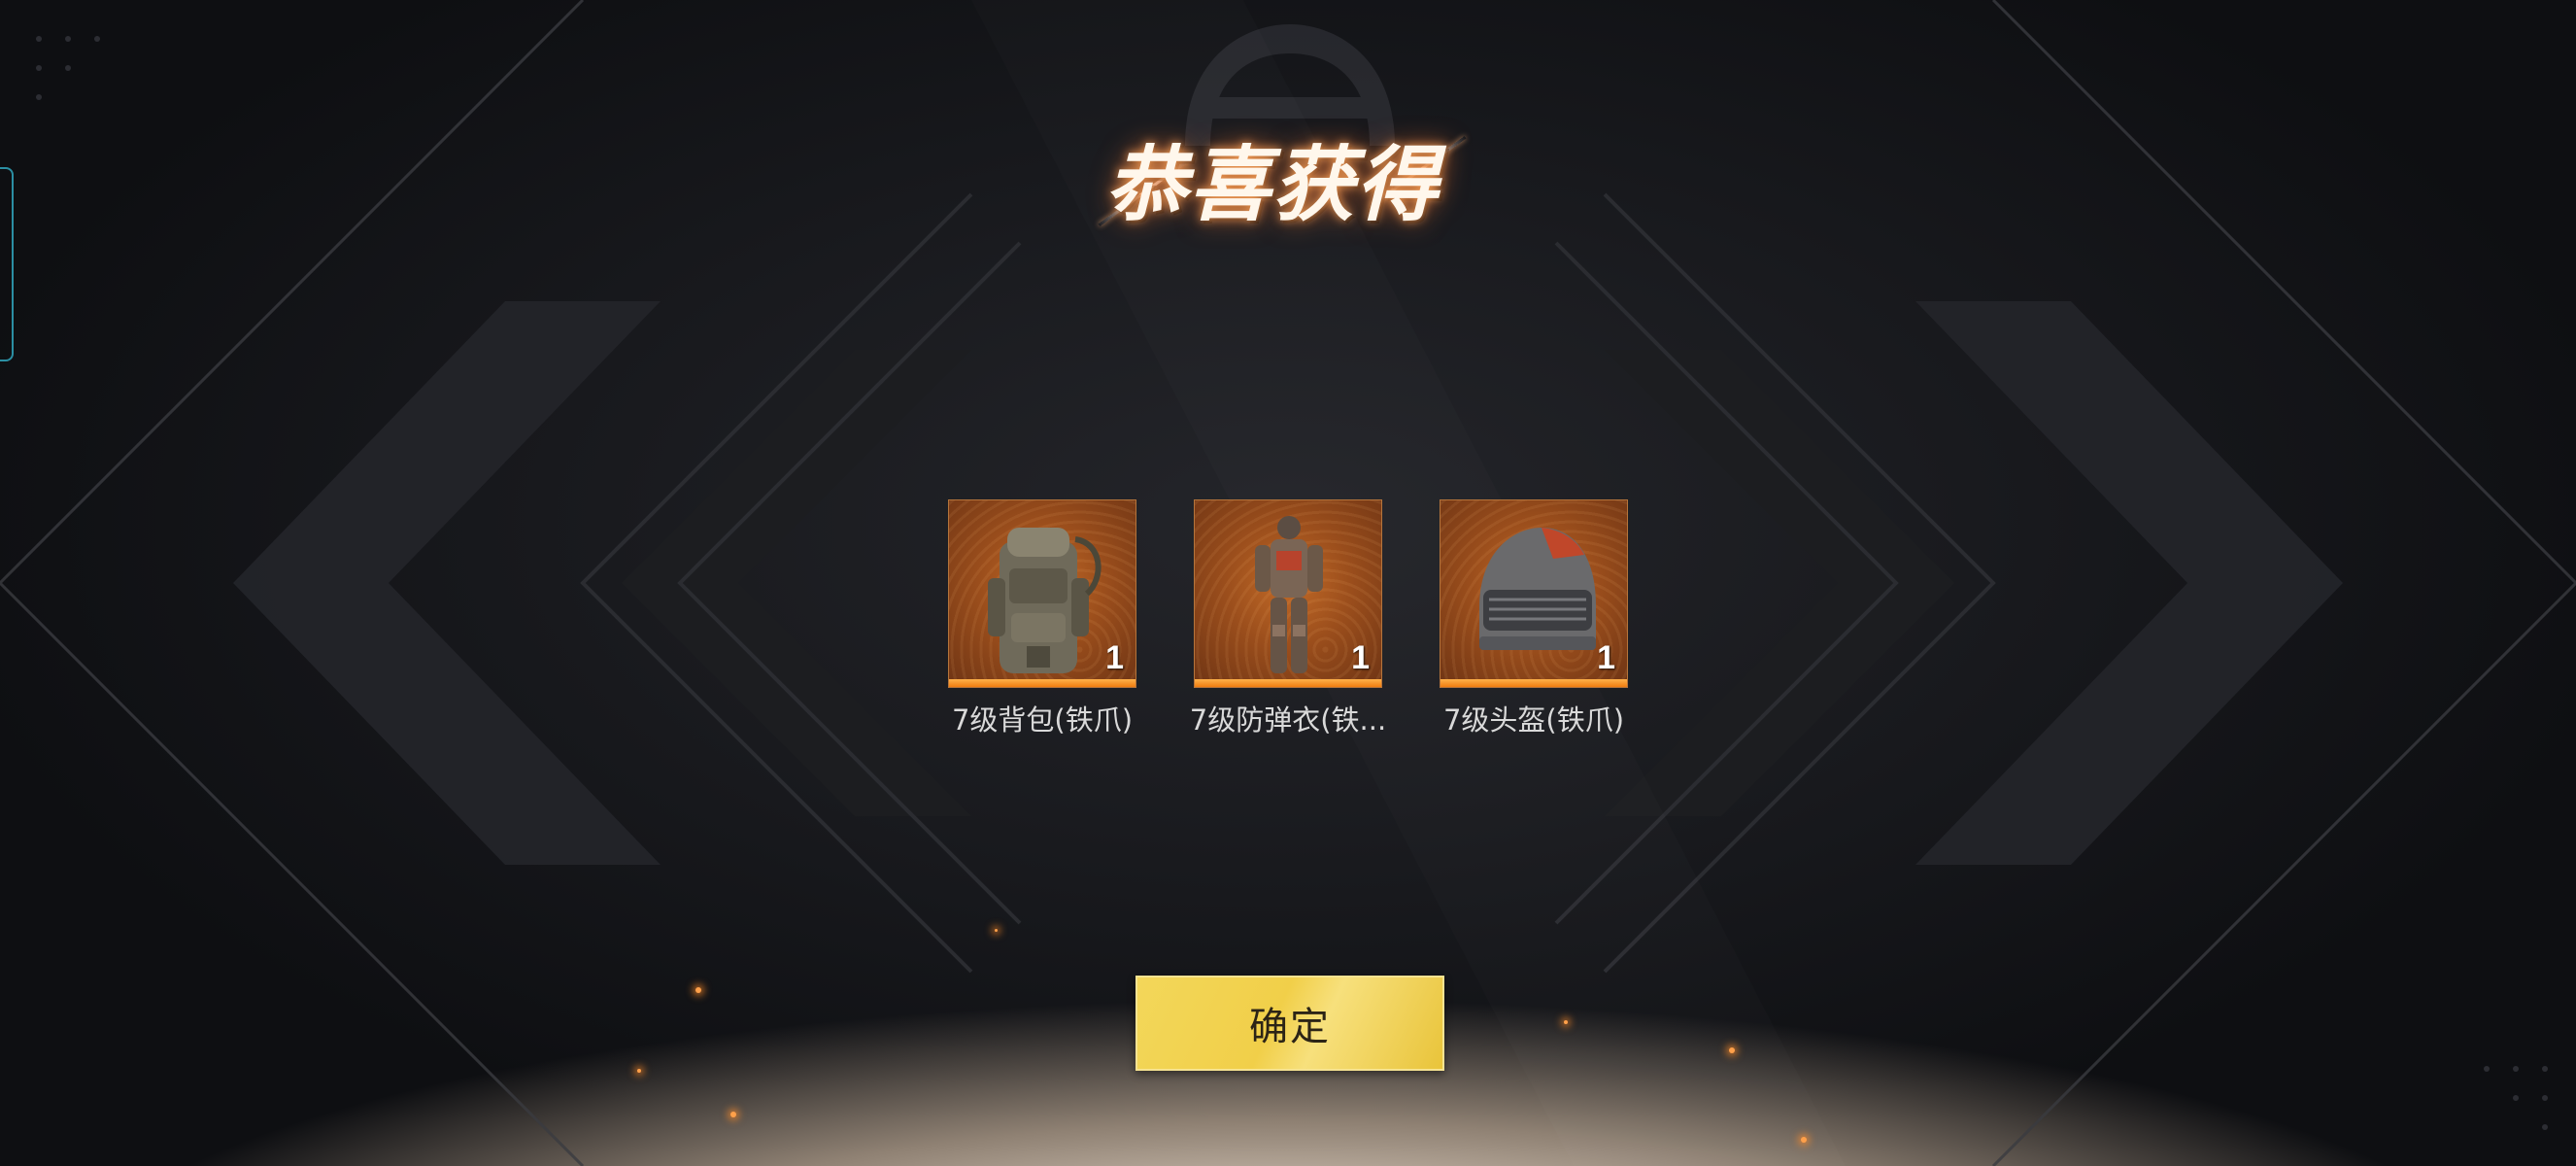 The image size is (2576, 1166). I want to click on side-tab-edge, so click(7, 264).